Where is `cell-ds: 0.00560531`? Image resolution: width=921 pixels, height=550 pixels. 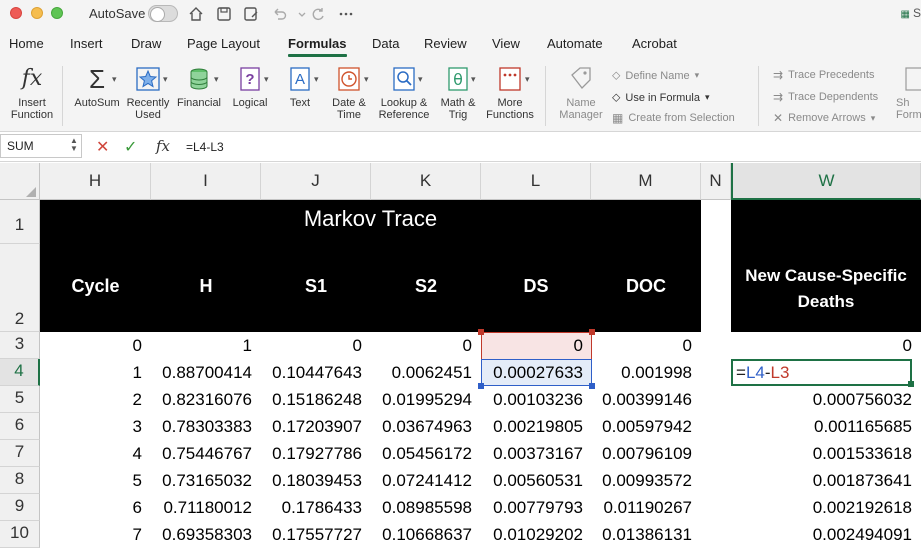
cell-ds: 0.00560531 is located at coordinates (536, 480).